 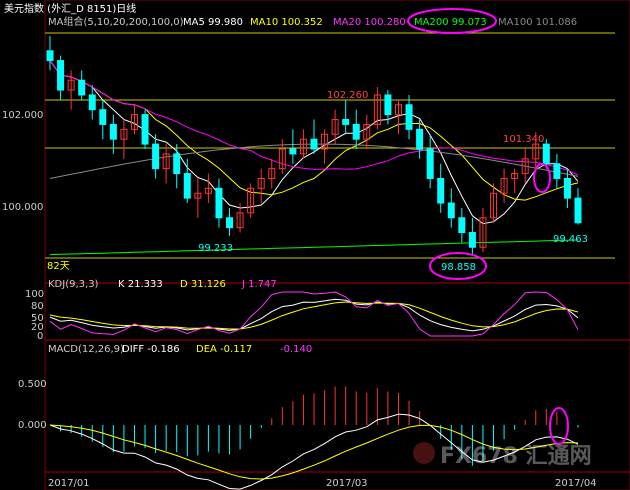 What do you see at coordinates (151, 349) in the screenshot?
I see `macd-diff-value: DIFF -0.186` at bounding box center [151, 349].